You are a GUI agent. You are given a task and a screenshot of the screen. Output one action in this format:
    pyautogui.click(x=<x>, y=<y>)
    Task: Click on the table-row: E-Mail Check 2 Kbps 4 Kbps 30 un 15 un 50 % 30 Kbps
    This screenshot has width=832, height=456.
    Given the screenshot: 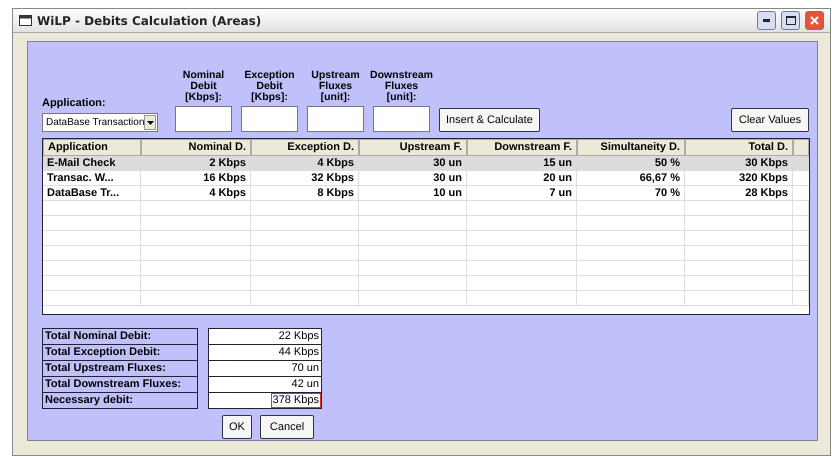 What is the action you would take?
    pyautogui.click(x=426, y=163)
    